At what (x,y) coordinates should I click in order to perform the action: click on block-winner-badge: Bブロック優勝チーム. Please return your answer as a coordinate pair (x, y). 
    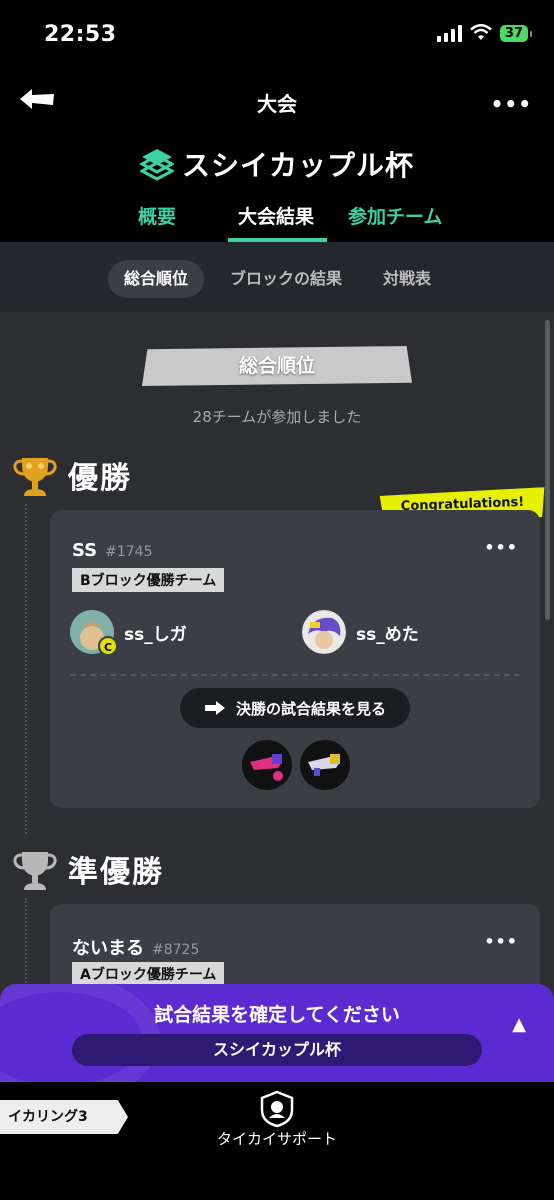
    Looking at the image, I should click on (148, 580).